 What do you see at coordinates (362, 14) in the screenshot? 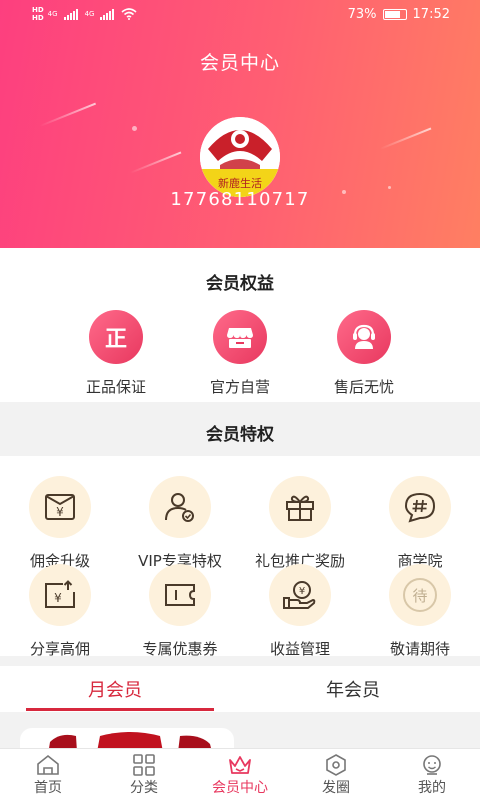
I see `battery-percent: 73%` at bounding box center [362, 14].